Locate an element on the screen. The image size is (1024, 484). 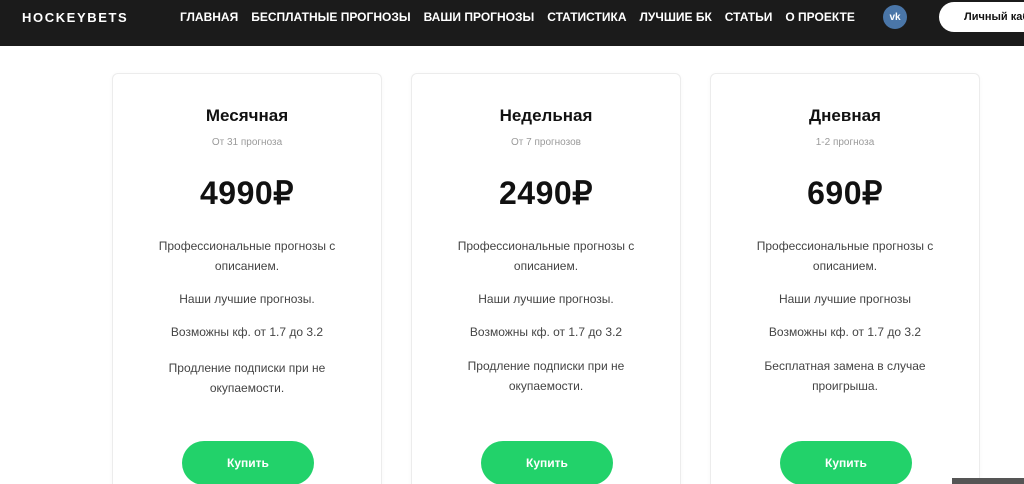
nav-item-about: О ПРОЕКТЕ is located at coordinates (819, 17).